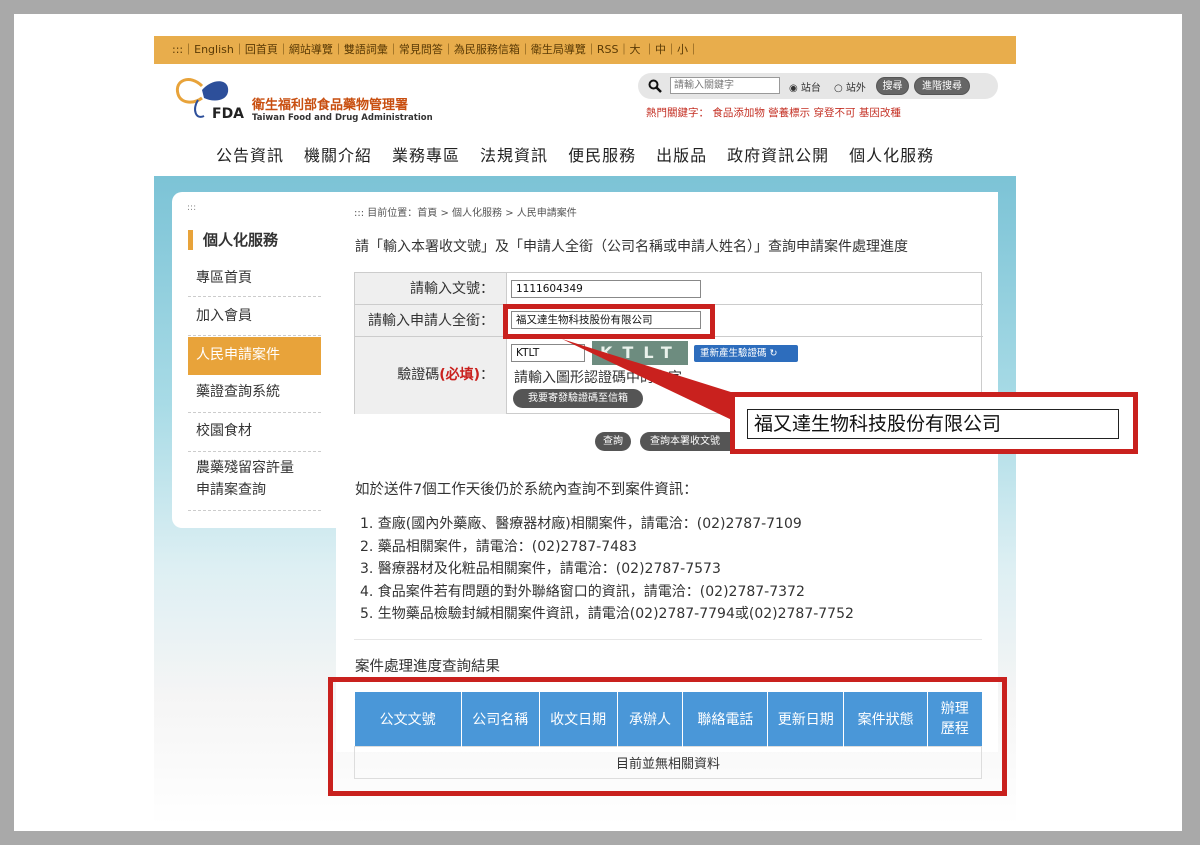 The width and height of the screenshot is (1200, 845). What do you see at coordinates (778, 155) in the screenshot?
I see `nav-item: 政府資訊公開` at bounding box center [778, 155].